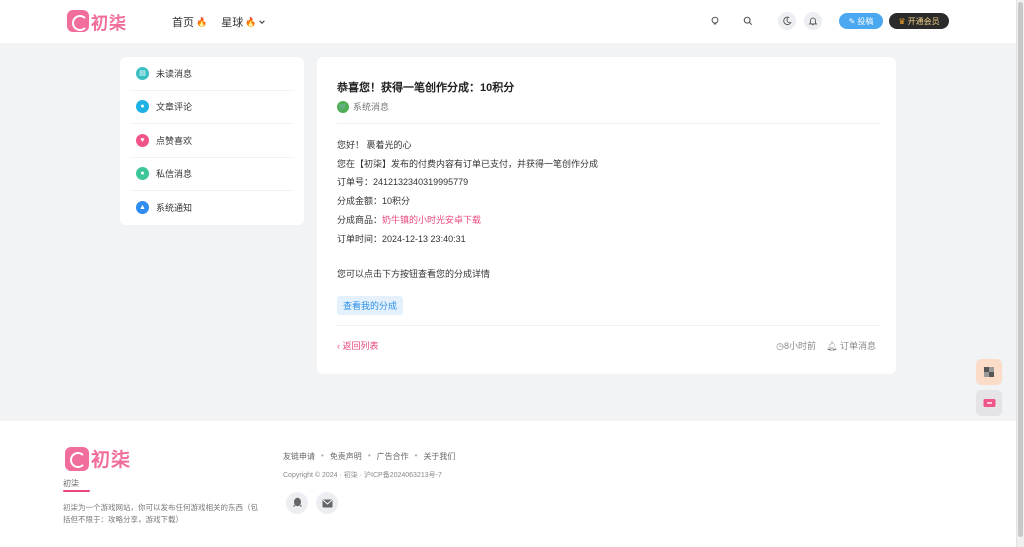 The height and width of the screenshot is (547, 1024). What do you see at coordinates (370, 305) in the screenshot?
I see `view-earnings-button: 查看我的分成` at bounding box center [370, 305].